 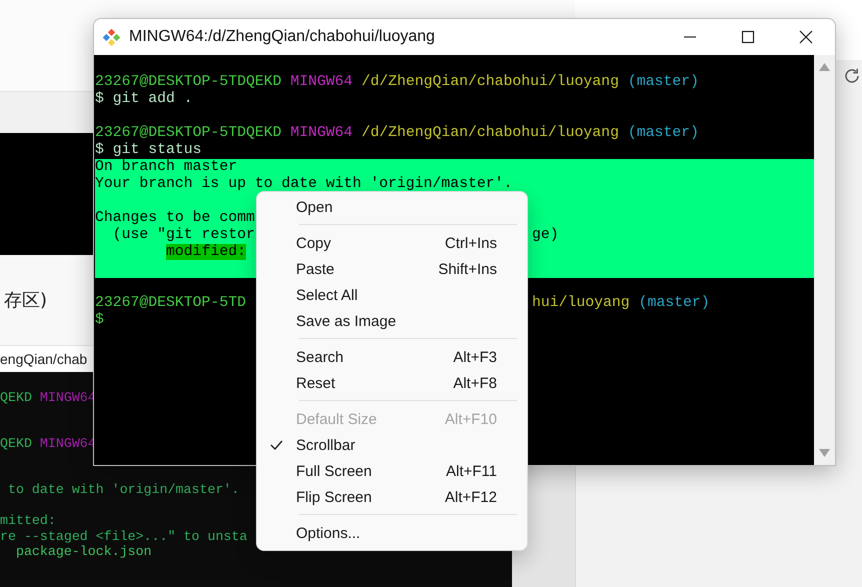 I want to click on menu-item: Flip Screen Alt+F12, so click(x=392, y=497).